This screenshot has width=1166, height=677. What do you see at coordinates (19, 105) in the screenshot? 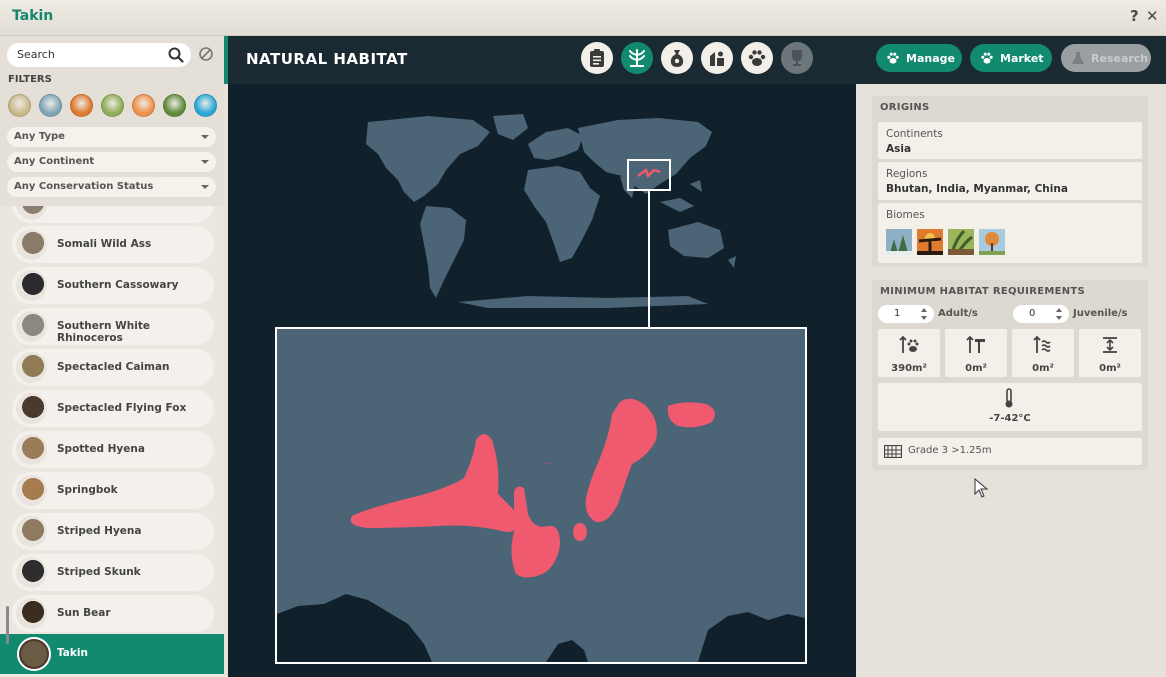
I see `biome-filter-grassland` at bounding box center [19, 105].